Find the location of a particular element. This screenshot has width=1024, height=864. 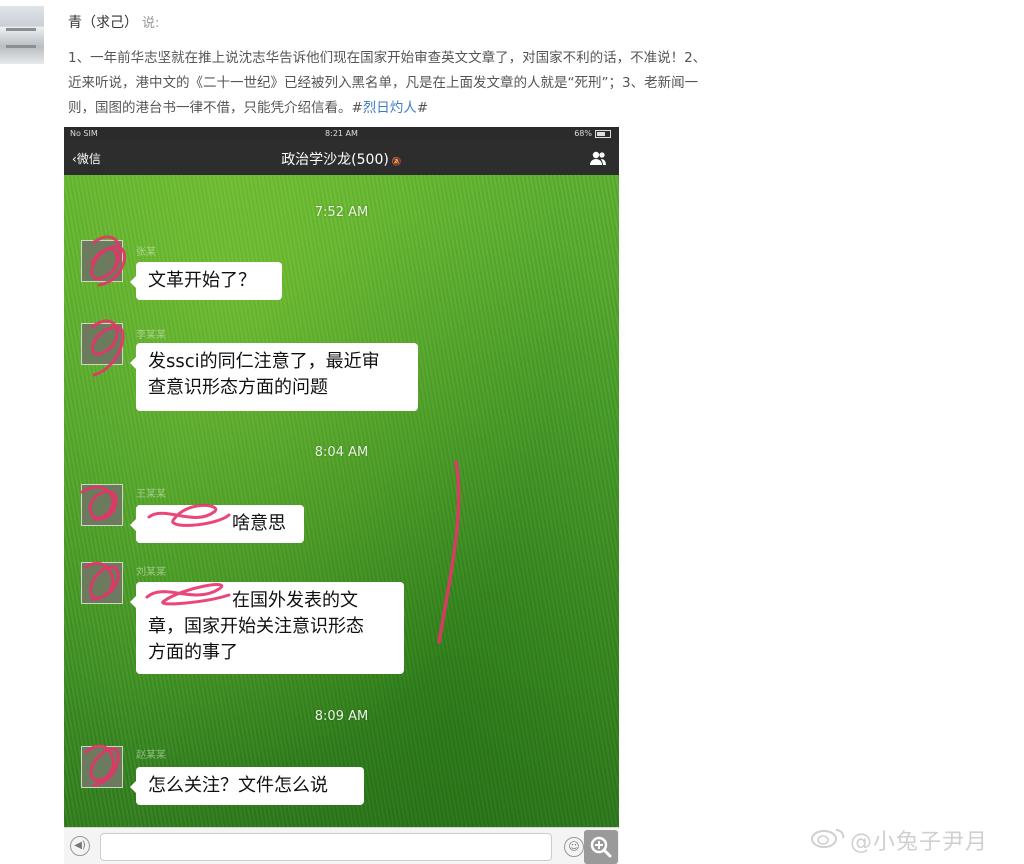

zoom-in-button is located at coordinates (601, 847).